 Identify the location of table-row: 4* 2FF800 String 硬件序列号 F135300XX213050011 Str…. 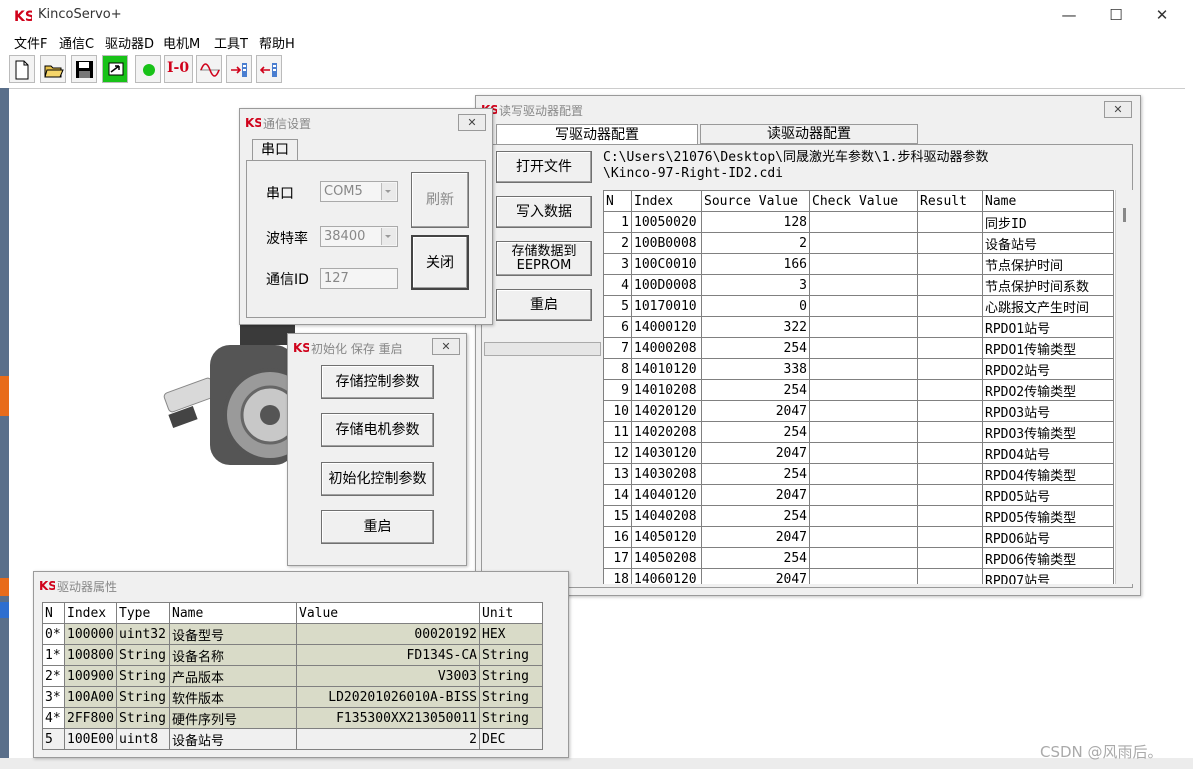
(292, 718).